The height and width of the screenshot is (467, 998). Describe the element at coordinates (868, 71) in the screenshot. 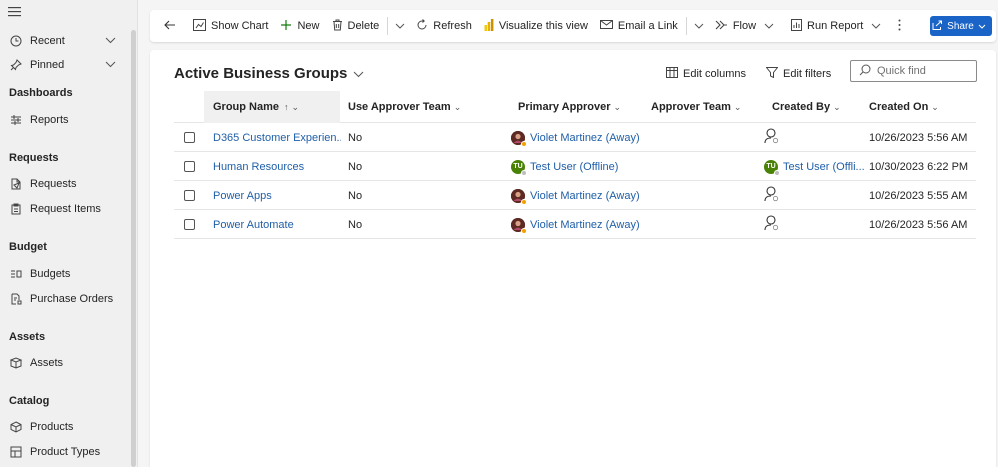

I see `search-icon` at that location.